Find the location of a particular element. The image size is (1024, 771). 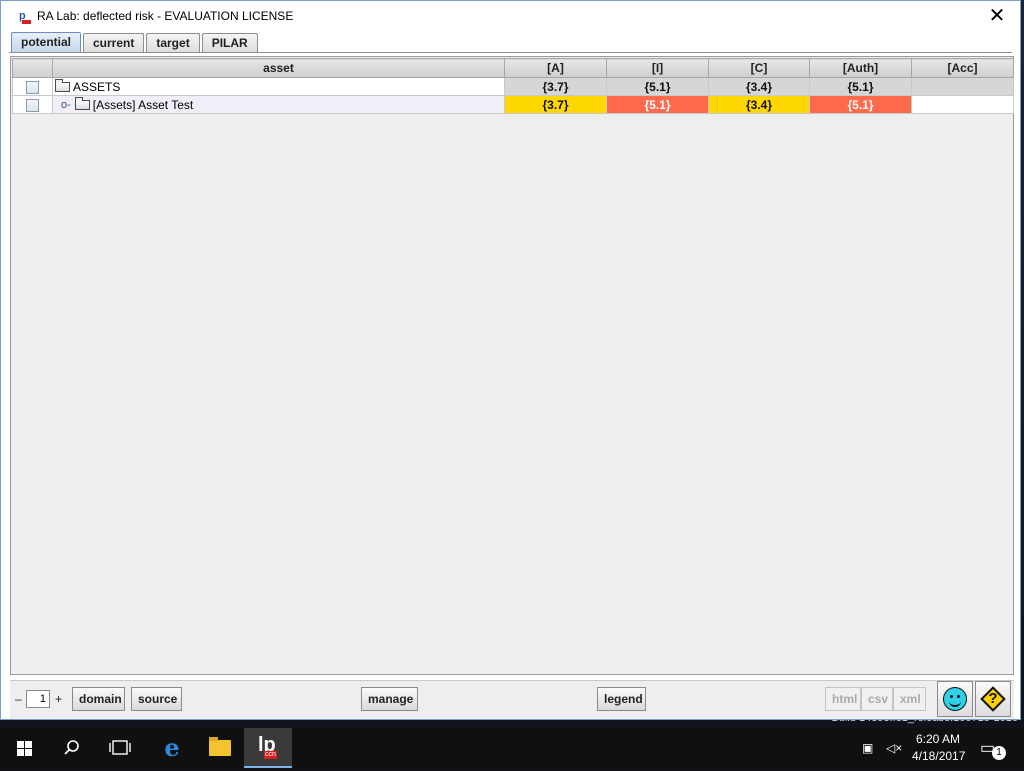

file-explorer-button is located at coordinates (220, 748).